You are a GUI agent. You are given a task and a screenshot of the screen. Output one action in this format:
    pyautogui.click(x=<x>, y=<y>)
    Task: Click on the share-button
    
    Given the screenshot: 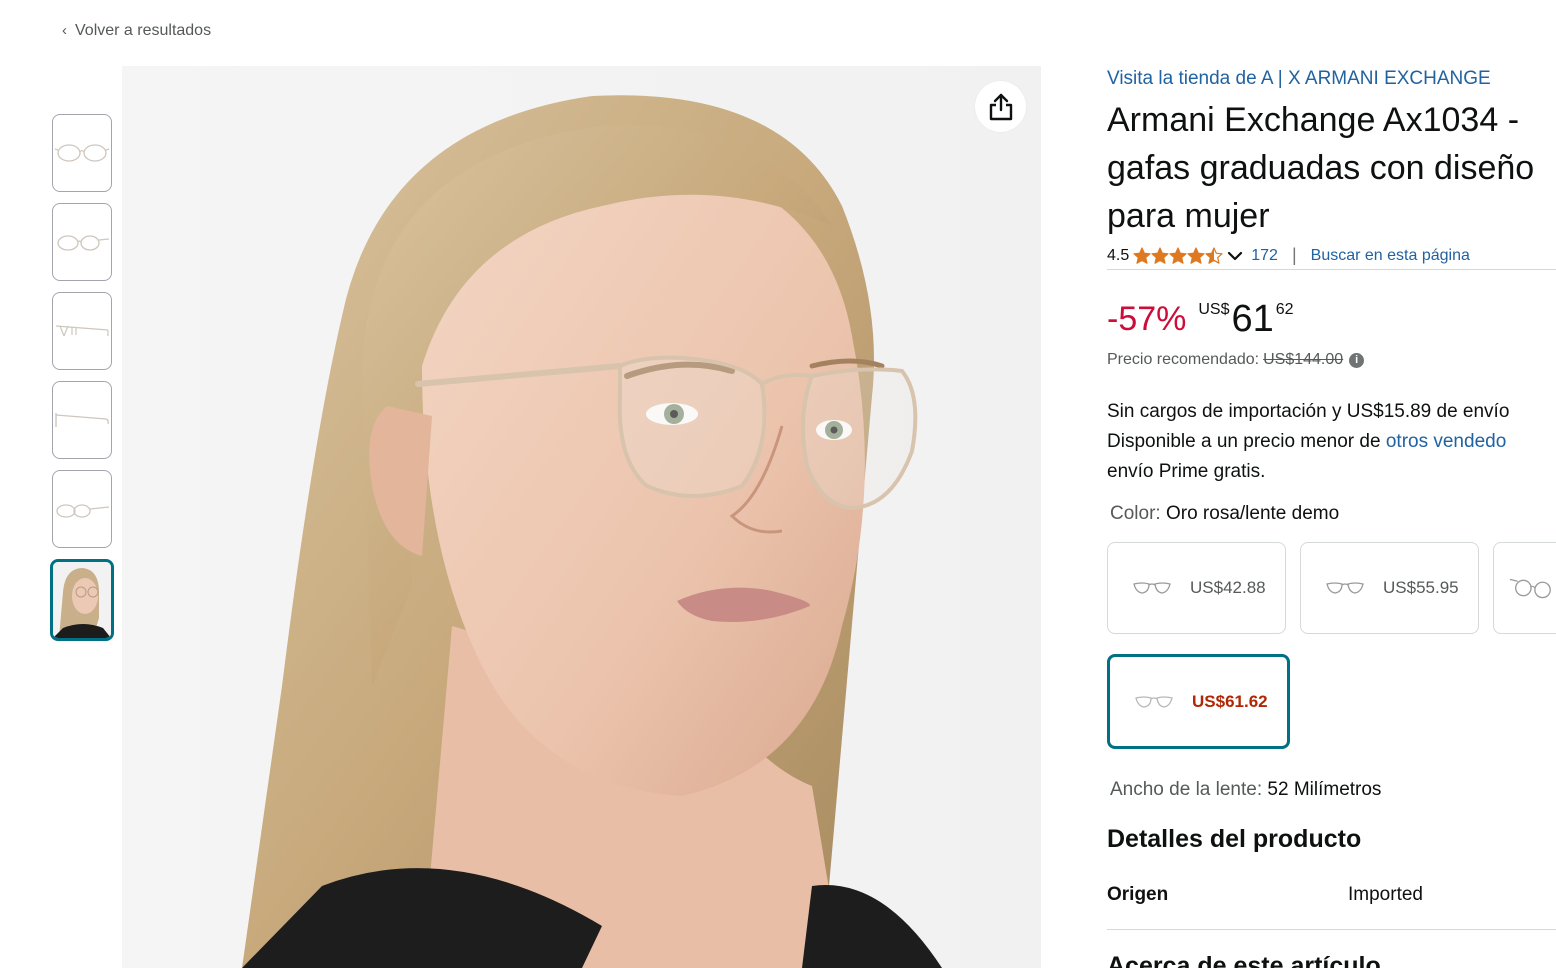 What is the action you would take?
    pyautogui.click(x=1000, y=106)
    